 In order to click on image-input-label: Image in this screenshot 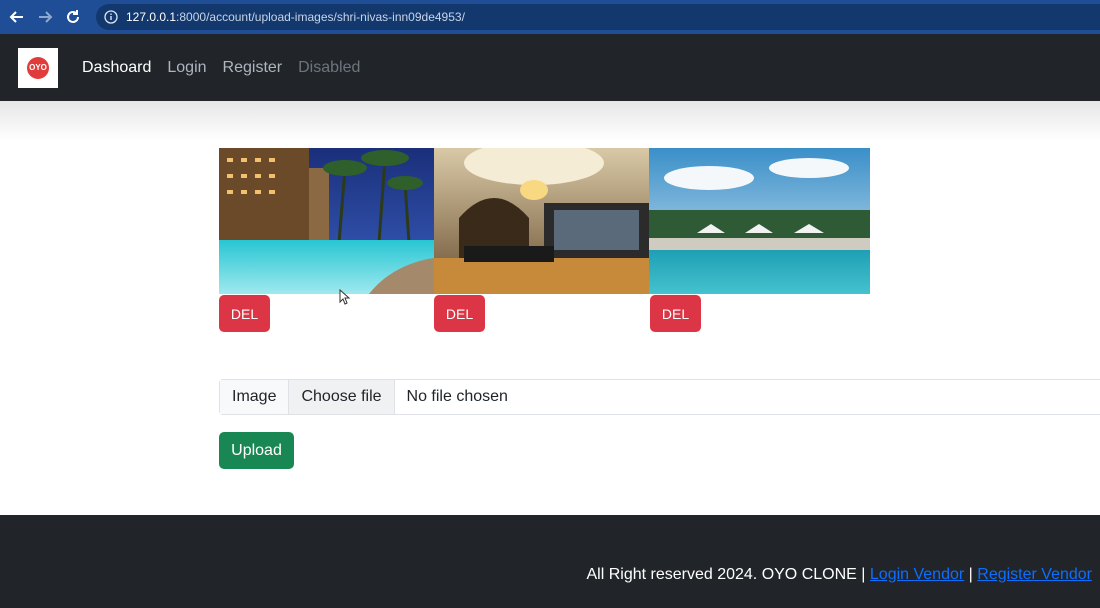, I will do `click(255, 397)`.